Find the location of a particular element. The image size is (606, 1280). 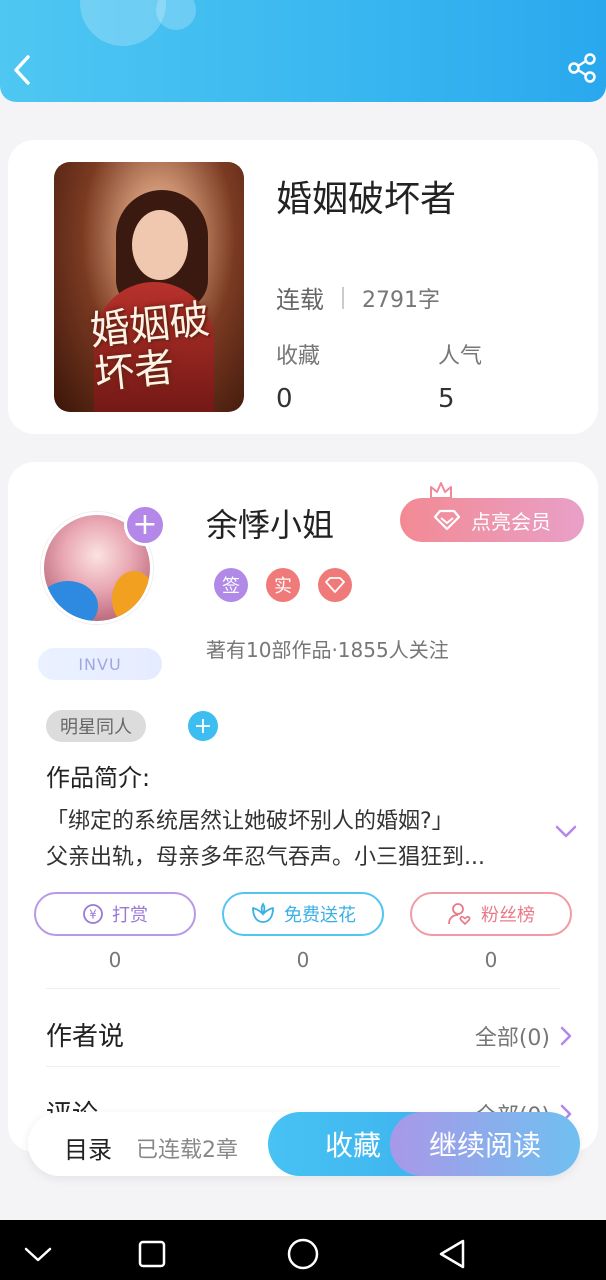

popularity-stat: 人气 5 is located at coordinates (460, 376).